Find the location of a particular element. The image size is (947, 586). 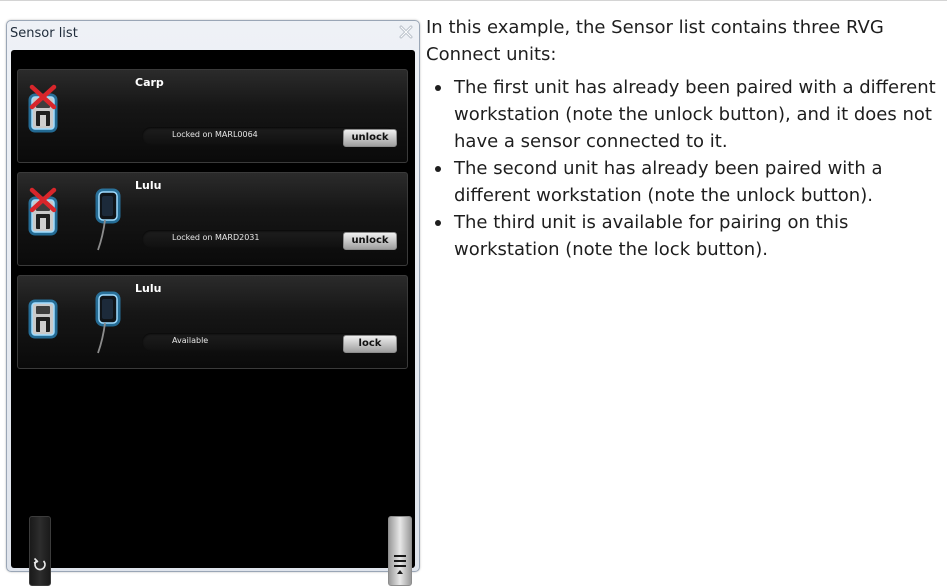

refresh-icon is located at coordinates (39, 564).